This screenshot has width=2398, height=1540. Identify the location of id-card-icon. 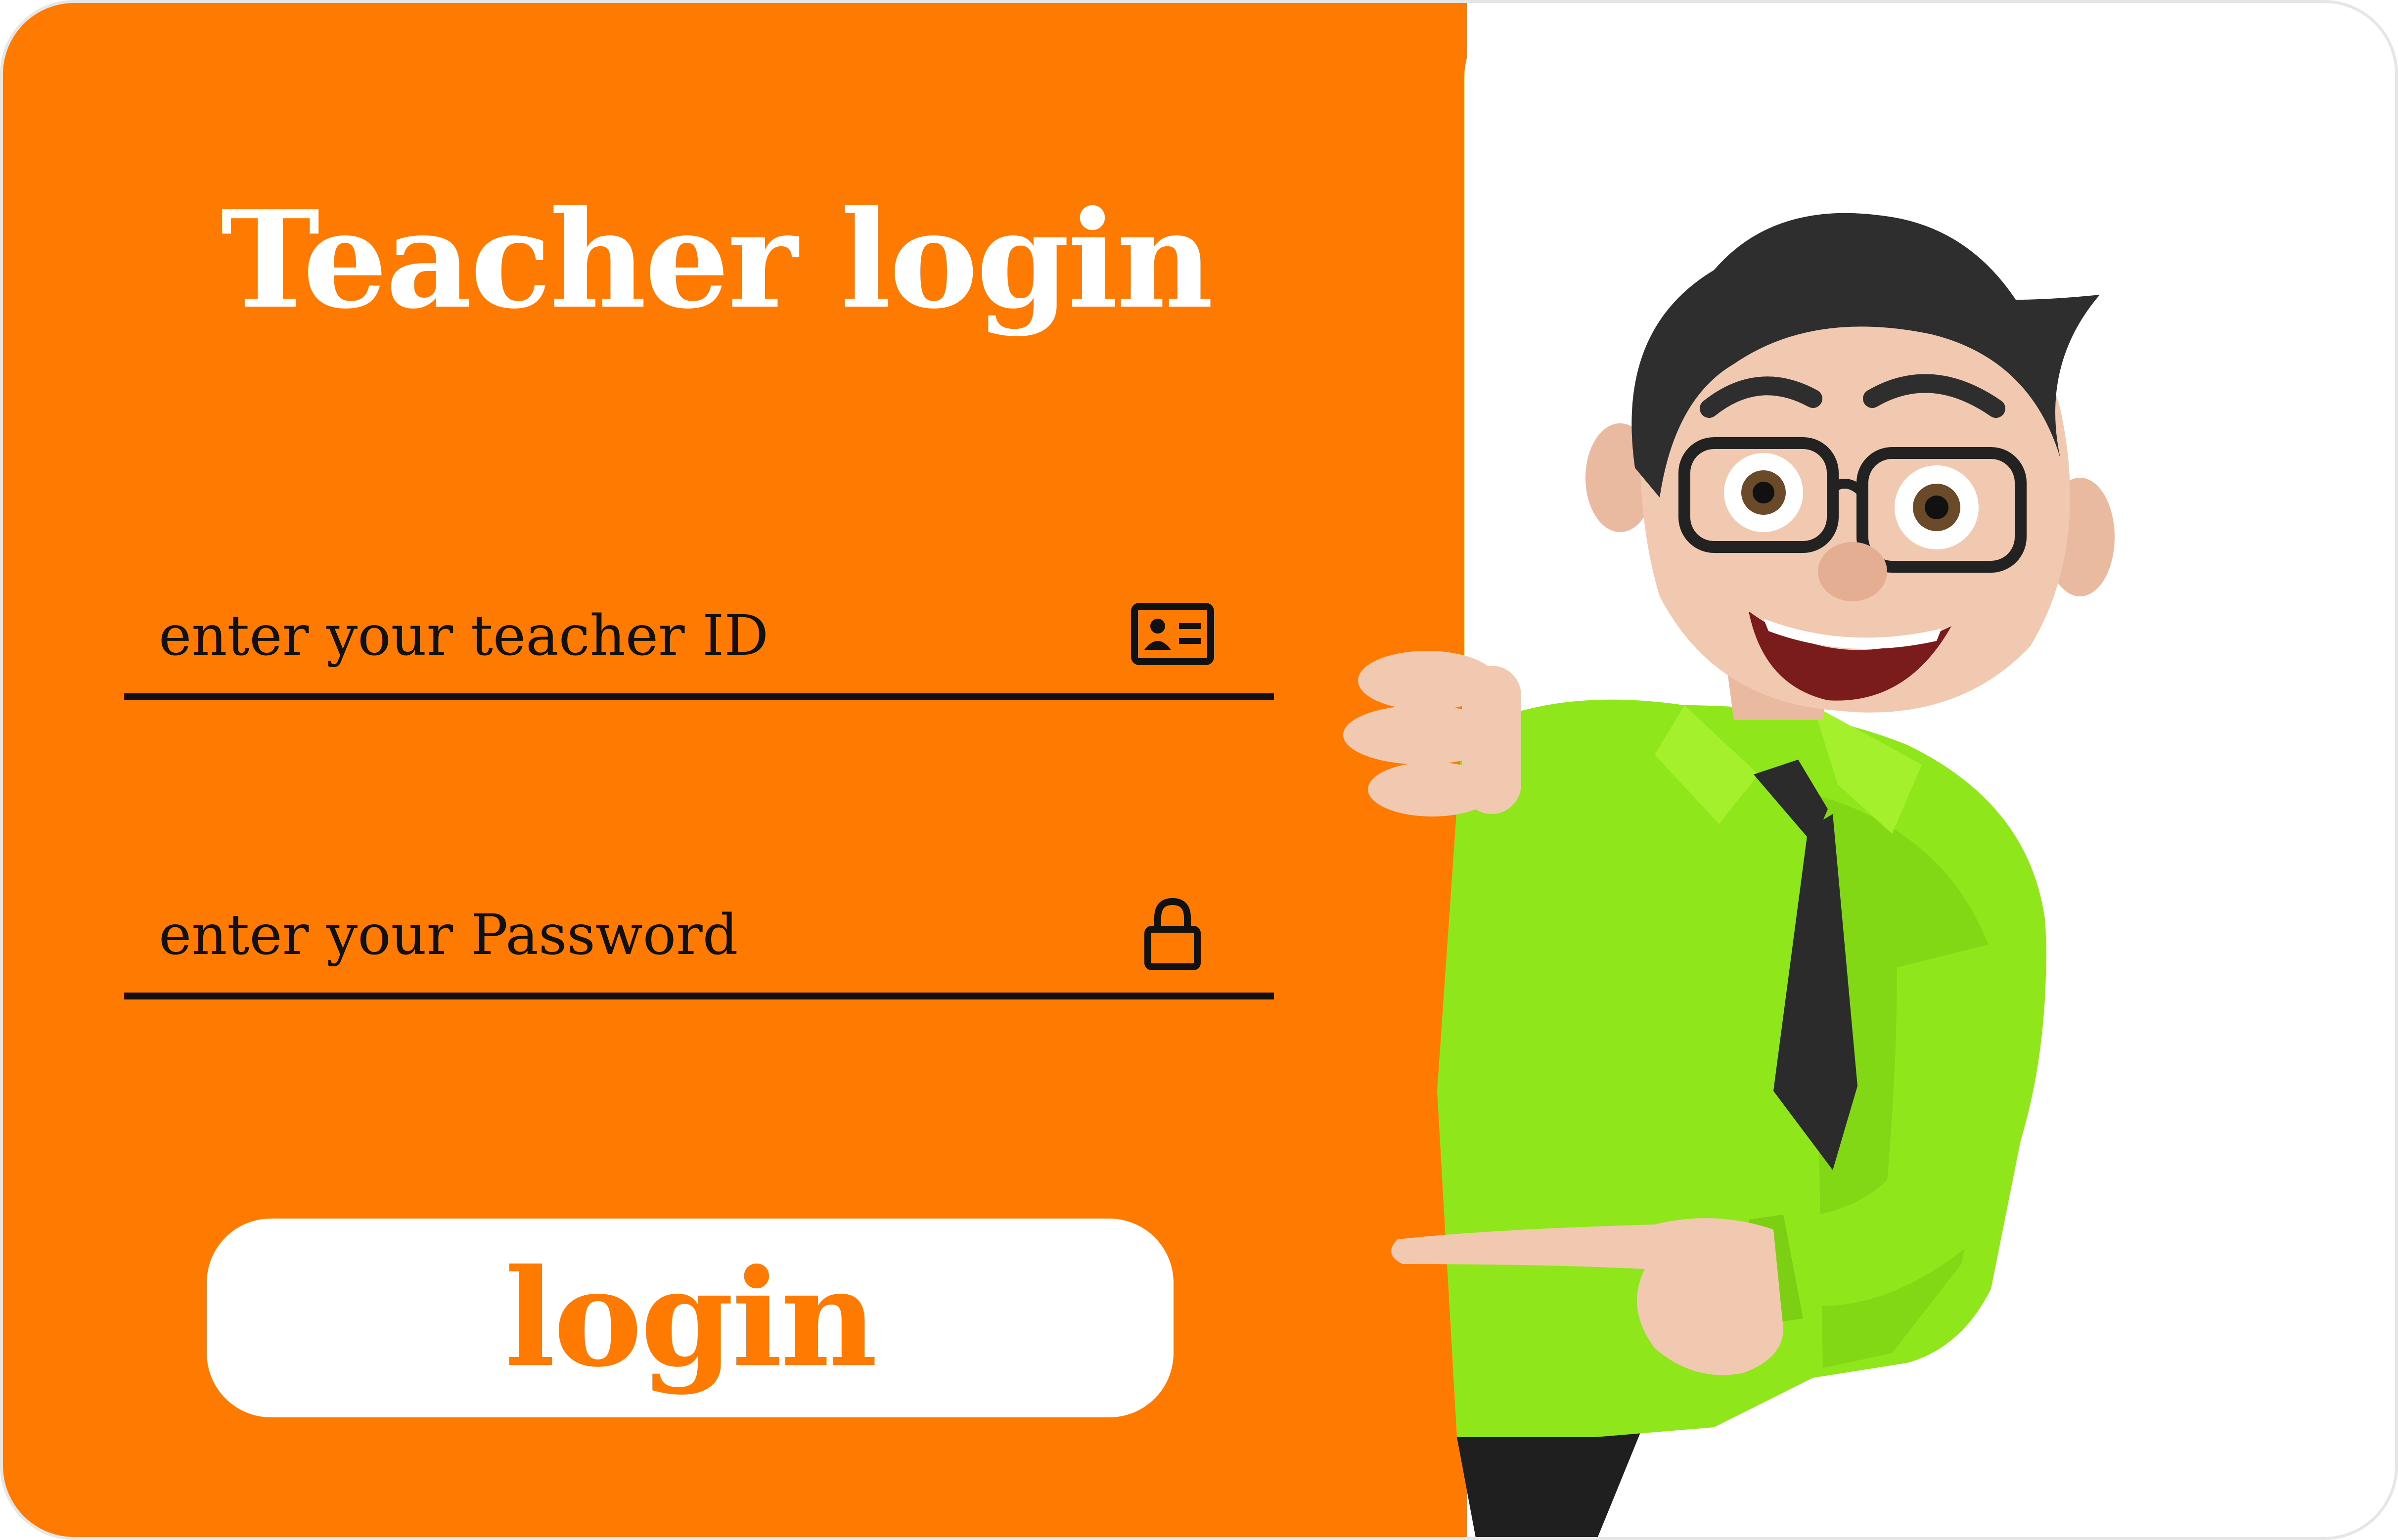
(1172, 634).